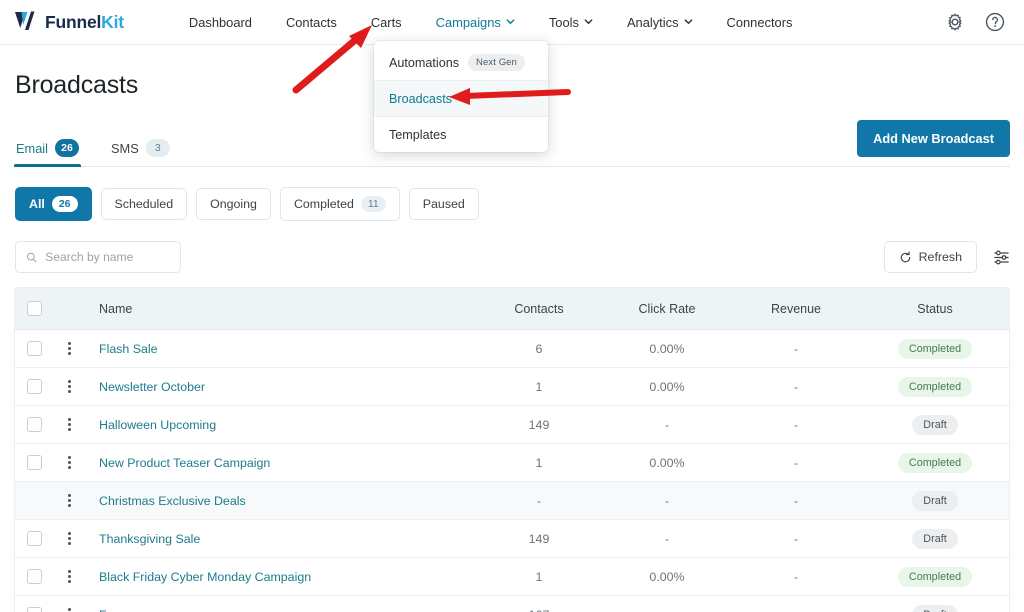  Describe the element at coordinates (905, 256) in the screenshot. I see `refresh-icon` at that location.